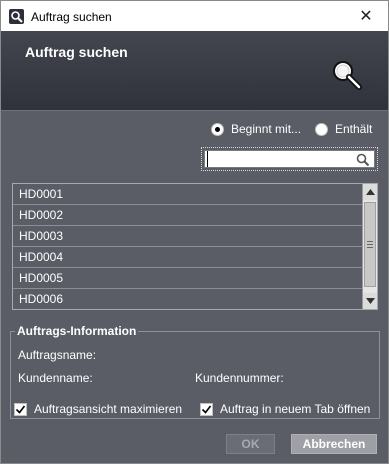 Image resolution: width=389 pixels, height=464 pixels. I want to click on list-item: HD0005, so click(188, 278).